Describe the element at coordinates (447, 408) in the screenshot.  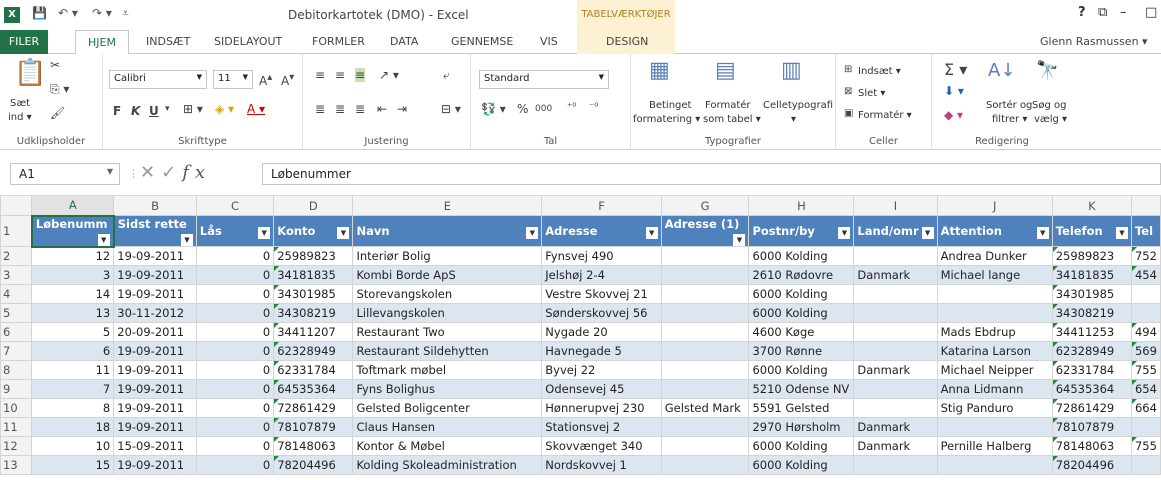
I see `table-cell: Gelsted Boligcenter` at that location.